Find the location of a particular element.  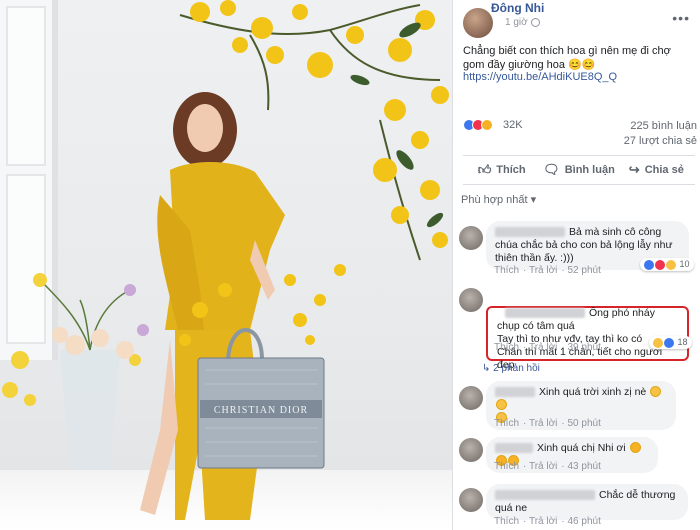

bag-logo-text: CHRISTIAN DIOR is located at coordinates (261, 410).